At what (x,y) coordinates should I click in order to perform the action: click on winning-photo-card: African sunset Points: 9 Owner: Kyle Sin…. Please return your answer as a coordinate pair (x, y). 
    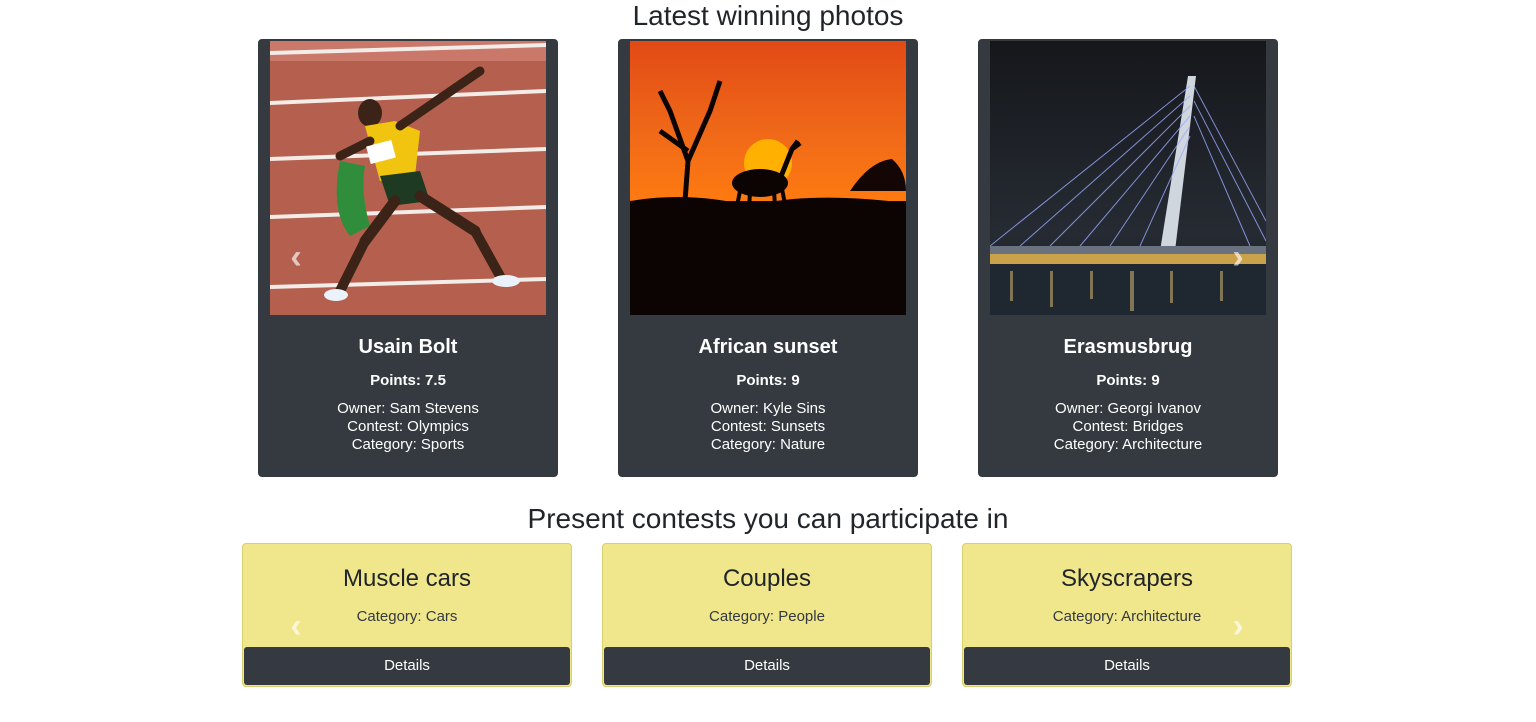
    Looking at the image, I should click on (768, 258).